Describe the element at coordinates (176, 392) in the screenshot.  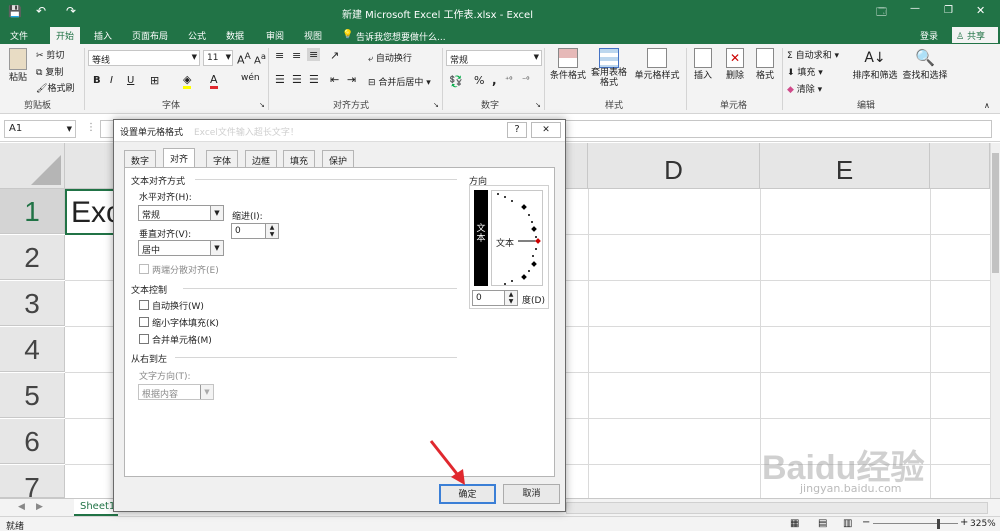
I see `text-direction-select: 根据内容 ▼` at that location.